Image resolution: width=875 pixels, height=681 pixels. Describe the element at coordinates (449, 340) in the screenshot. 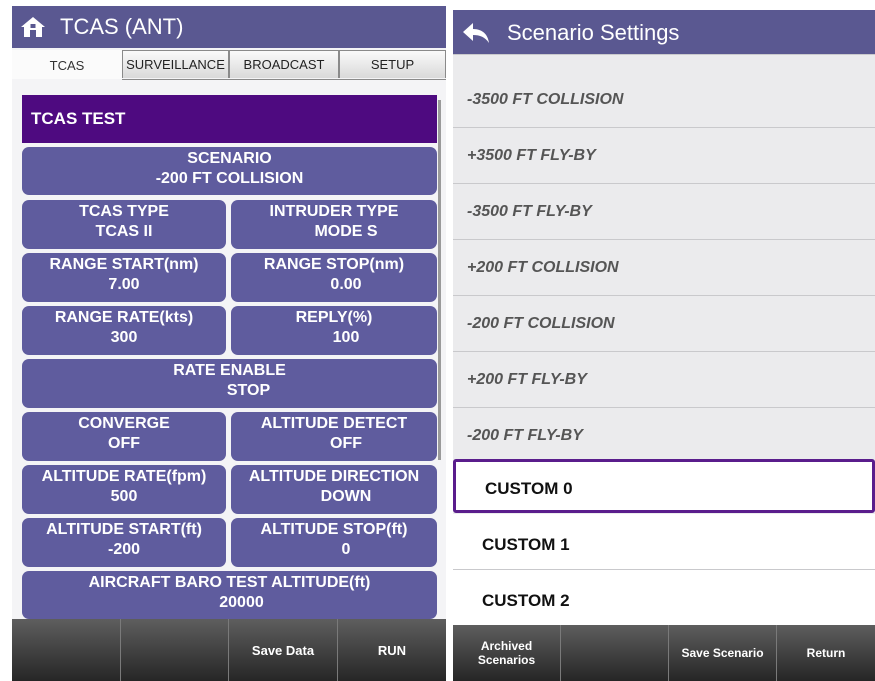

I see `panel-divider` at that location.